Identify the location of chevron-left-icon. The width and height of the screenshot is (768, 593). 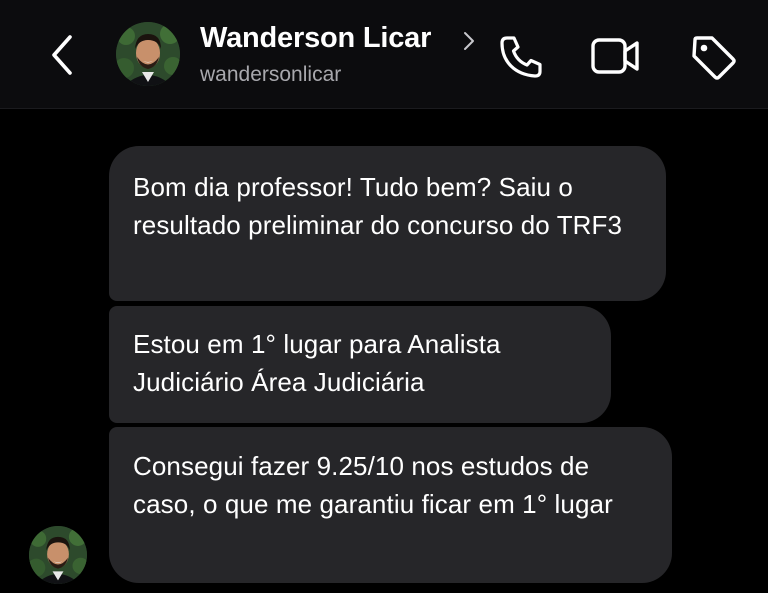
(62, 55).